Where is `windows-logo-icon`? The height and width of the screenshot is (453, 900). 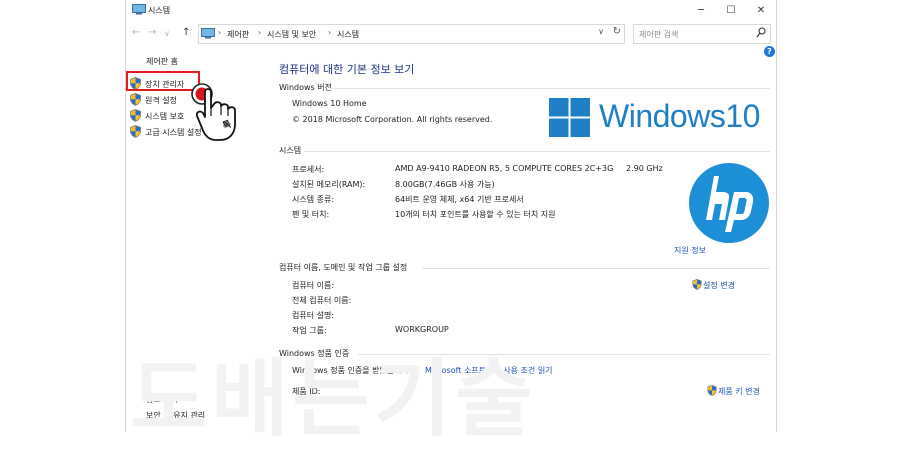 windows-logo-icon is located at coordinates (569, 117).